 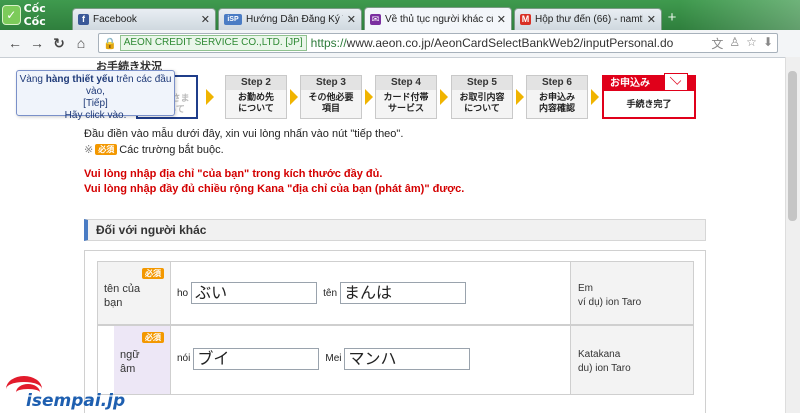 I want to click on name-fields: ho ぶい tên まんは, so click(x=371, y=293).